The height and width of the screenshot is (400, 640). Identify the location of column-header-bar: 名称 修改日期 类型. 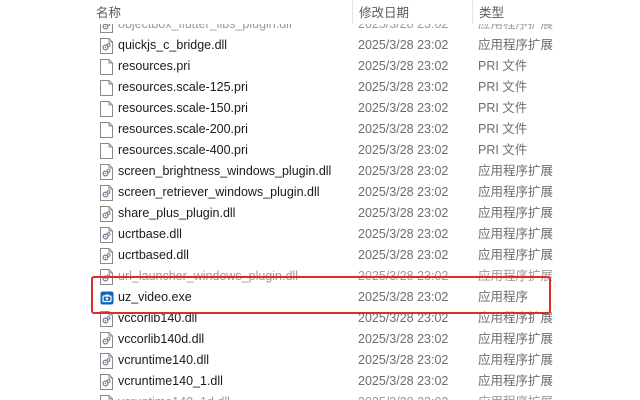
(320, 12).